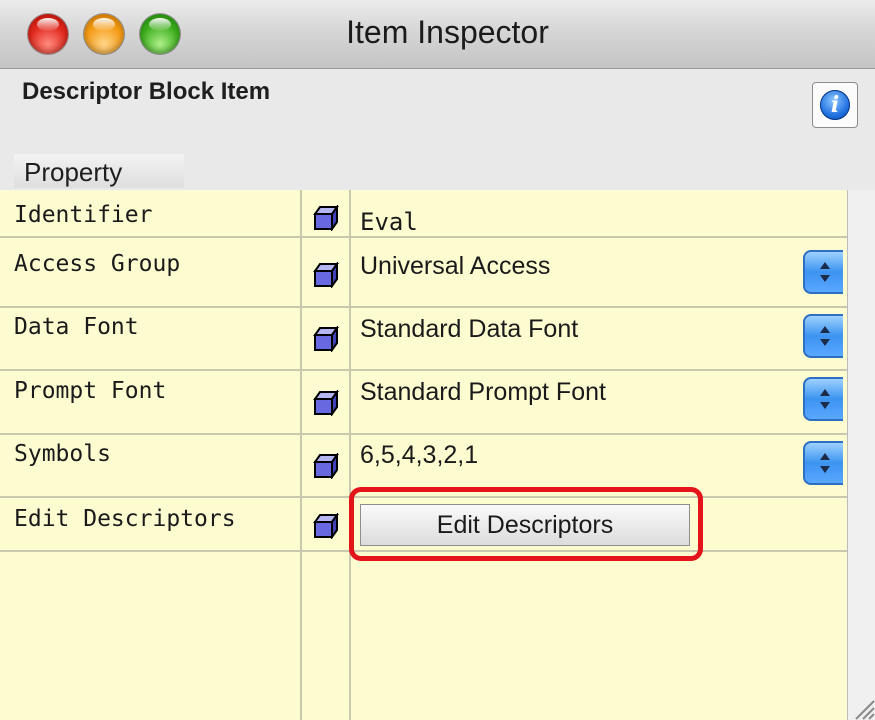 This screenshot has height=720, width=875. What do you see at coordinates (823, 463) in the screenshot?
I see `symbols-popup` at bounding box center [823, 463].